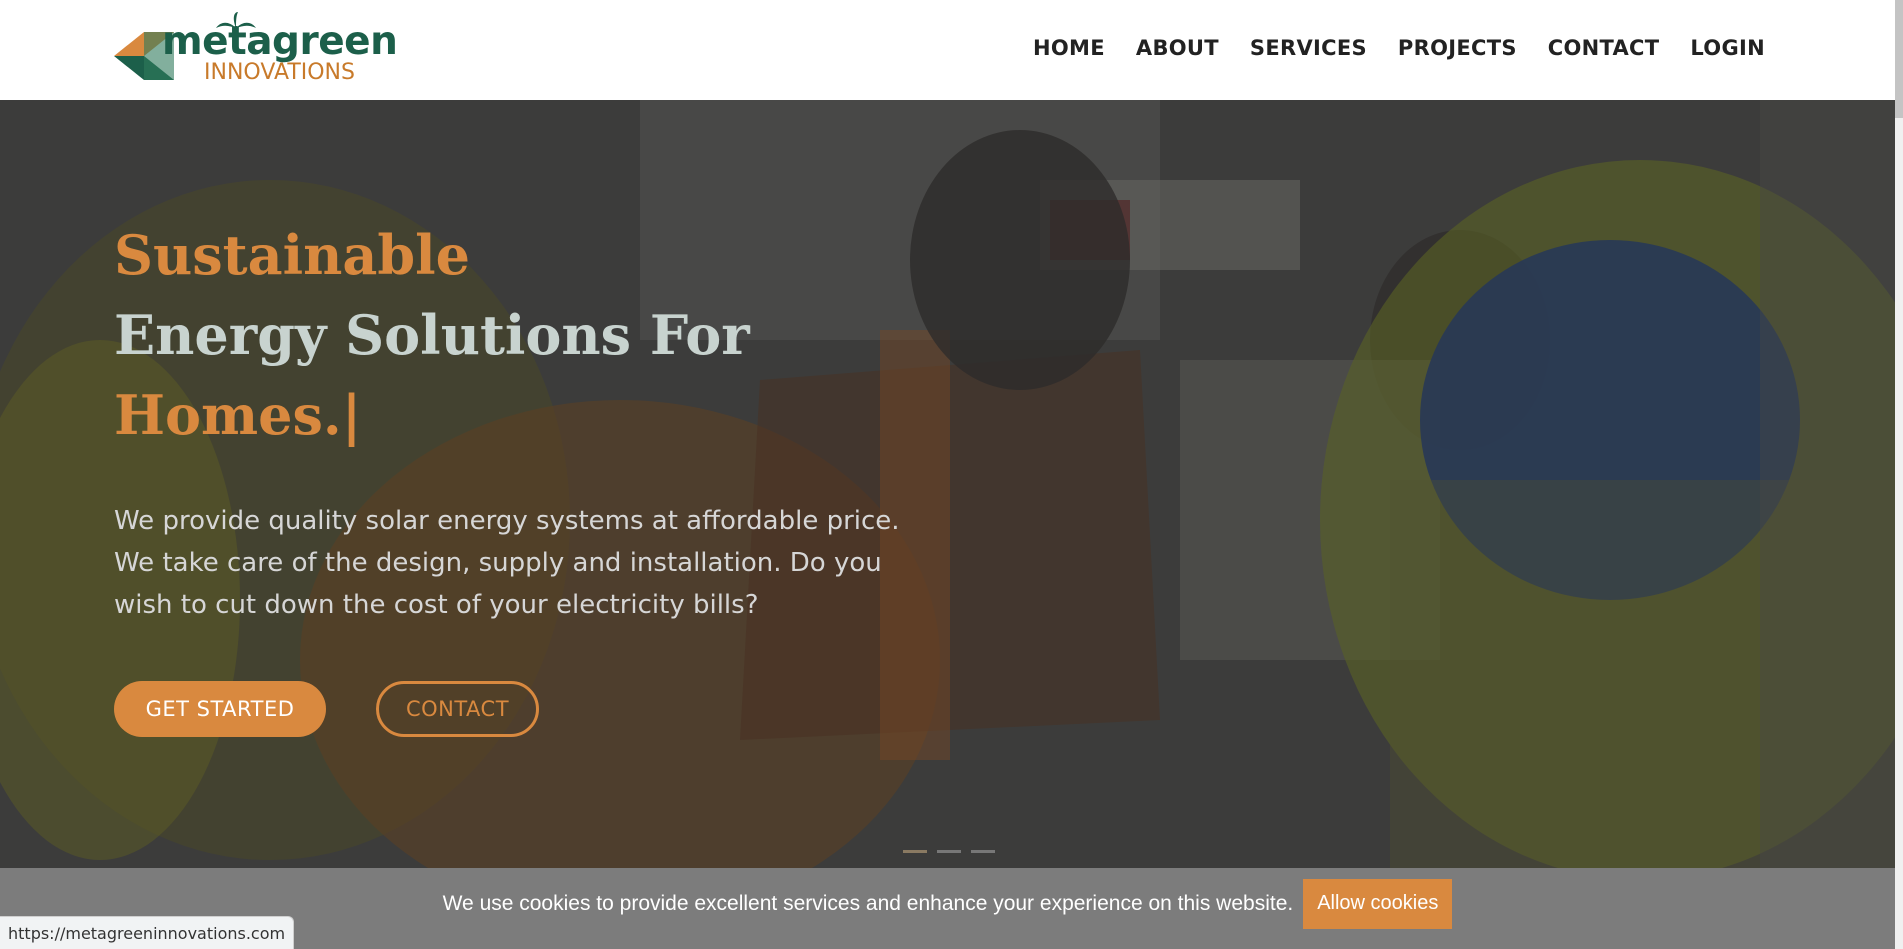 This screenshot has width=1903, height=949. I want to click on page-scrollbar, so click(1899, 474).